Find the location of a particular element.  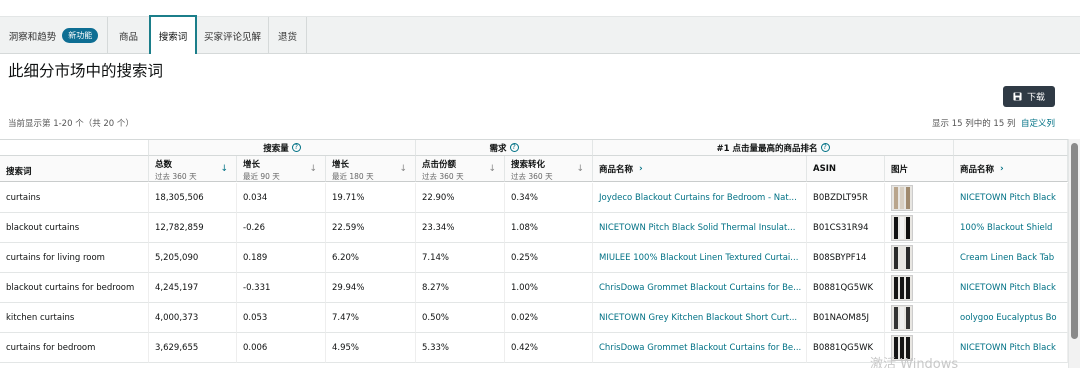

cell-conversion: 1.00% is located at coordinates (549, 288).